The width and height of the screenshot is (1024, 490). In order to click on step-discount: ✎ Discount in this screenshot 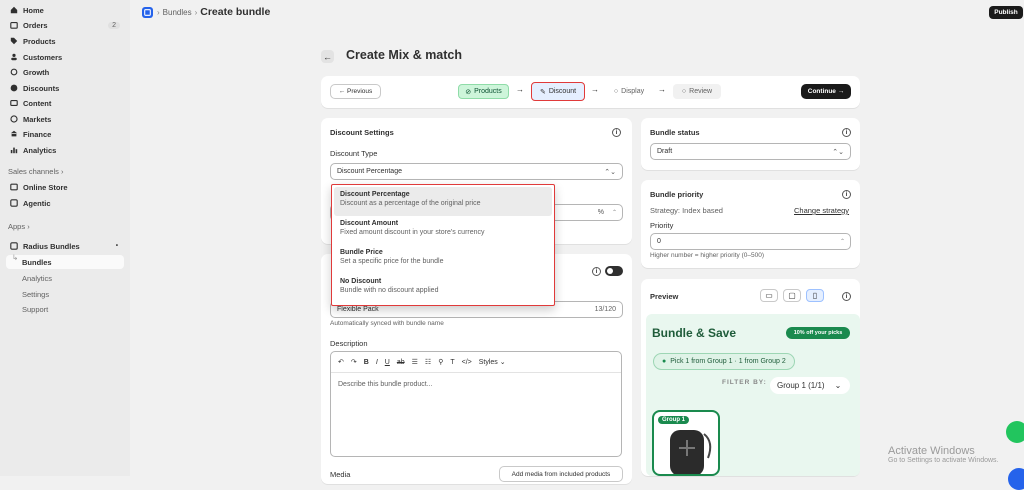, I will do `click(558, 91)`.